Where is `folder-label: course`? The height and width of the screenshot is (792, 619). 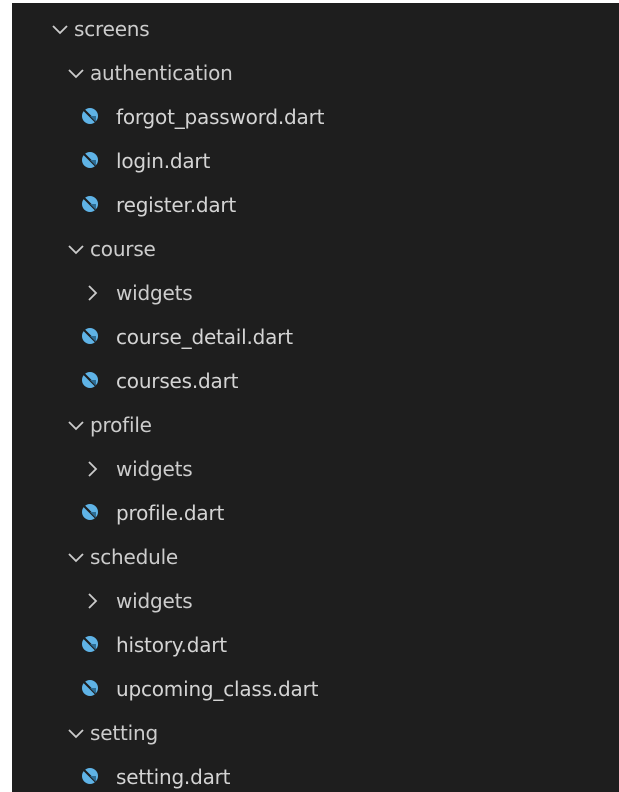 folder-label: course is located at coordinates (123, 249).